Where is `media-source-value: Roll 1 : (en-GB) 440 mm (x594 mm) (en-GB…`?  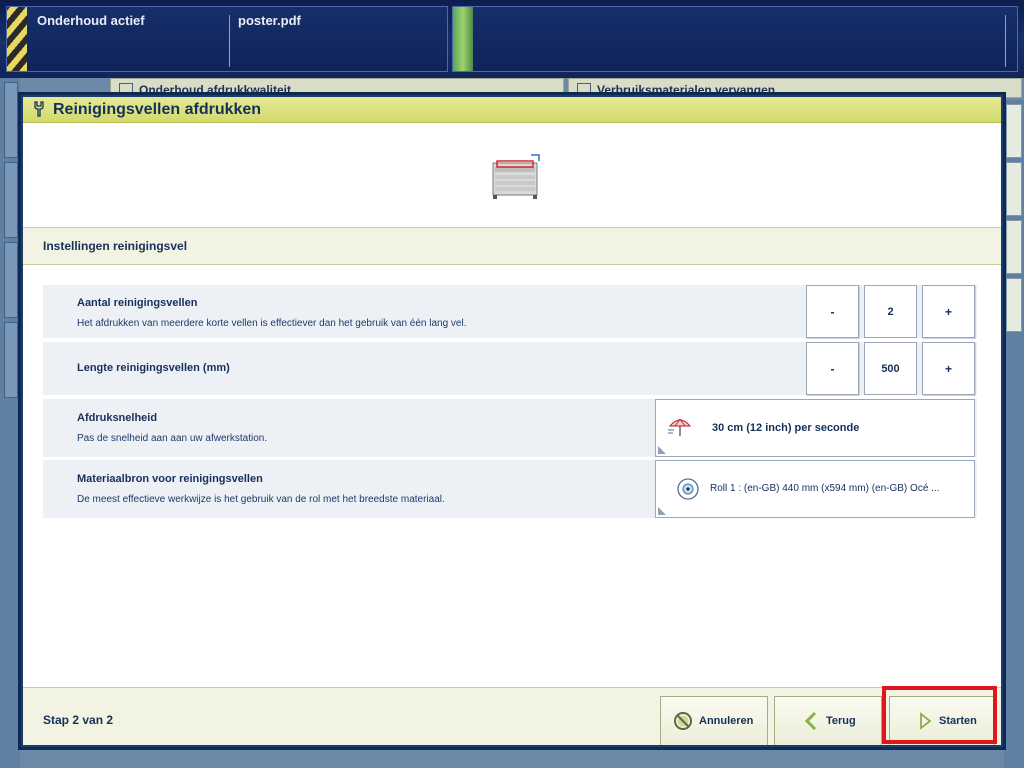 media-source-value: Roll 1 : (en-GB) 440 mm (x594 mm) (en-GB… is located at coordinates (825, 488).